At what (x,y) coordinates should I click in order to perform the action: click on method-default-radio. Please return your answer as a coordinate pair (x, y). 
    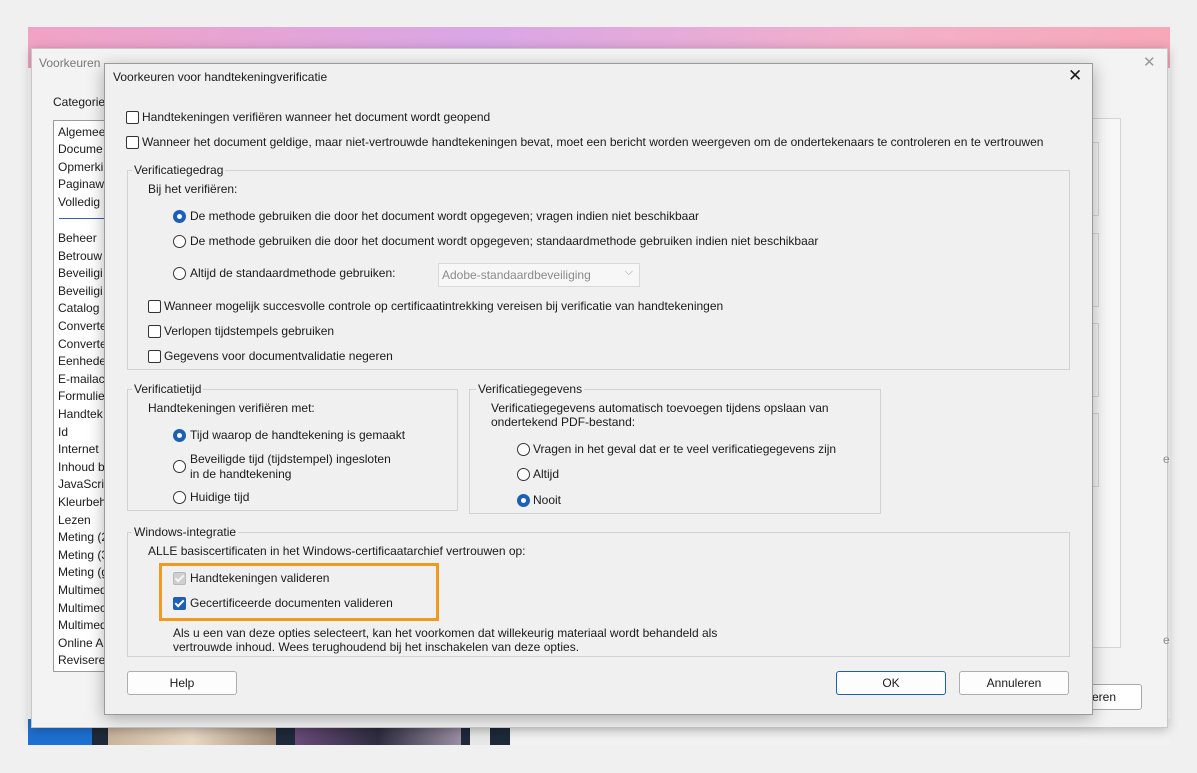
    Looking at the image, I should click on (179, 241).